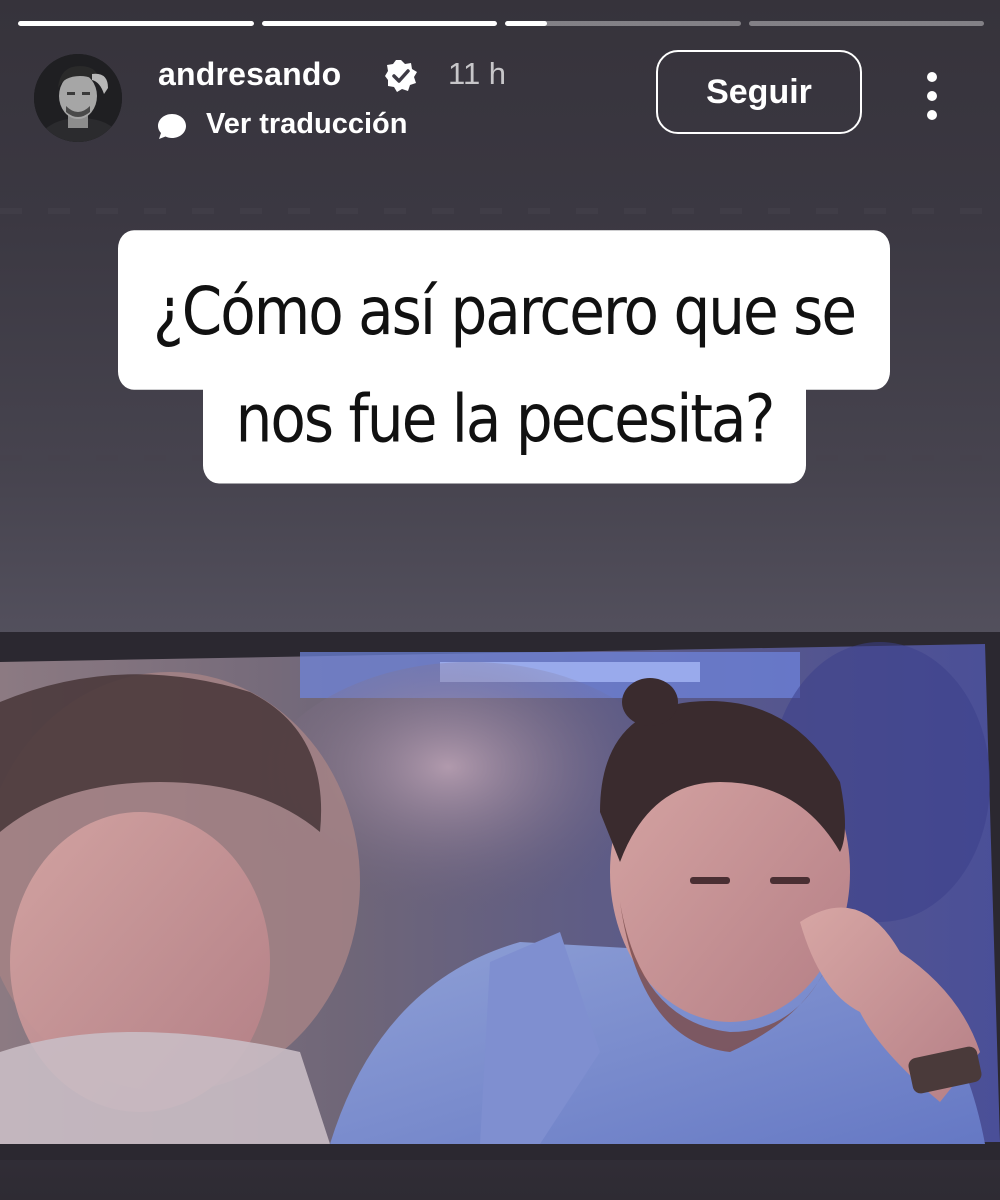 This screenshot has height=1200, width=1000. I want to click on more-vertical-icon, so click(932, 96).